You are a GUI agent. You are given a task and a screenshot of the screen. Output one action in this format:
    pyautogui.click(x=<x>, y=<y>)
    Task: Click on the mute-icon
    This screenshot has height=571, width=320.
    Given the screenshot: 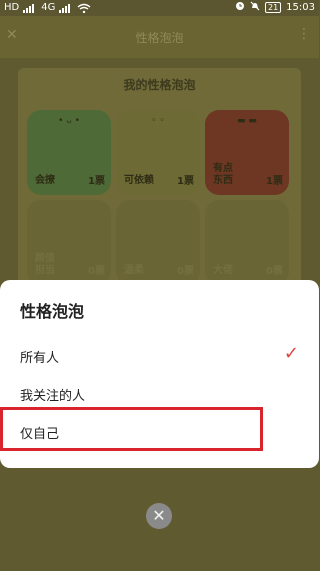 What is the action you would take?
    pyautogui.click(x=255, y=7)
    